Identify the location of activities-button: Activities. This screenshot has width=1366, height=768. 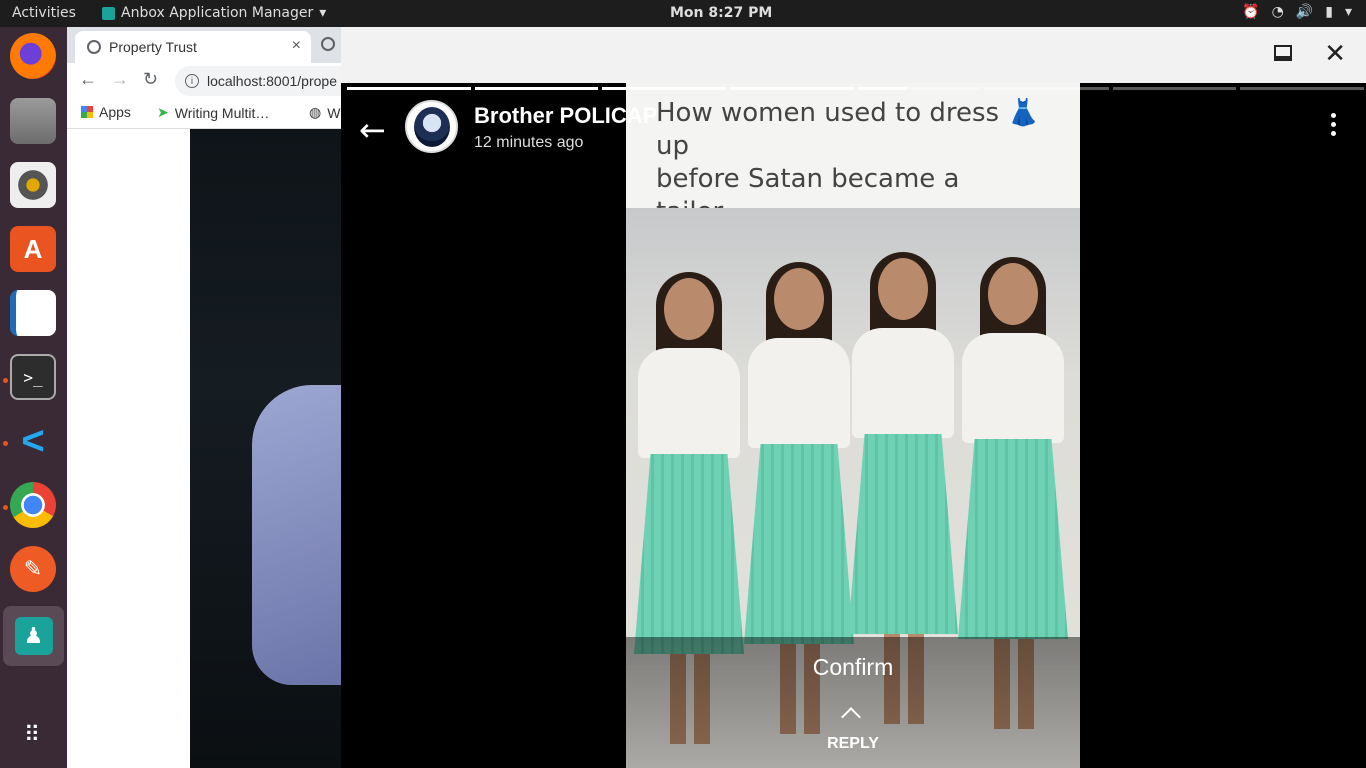
(44, 13).